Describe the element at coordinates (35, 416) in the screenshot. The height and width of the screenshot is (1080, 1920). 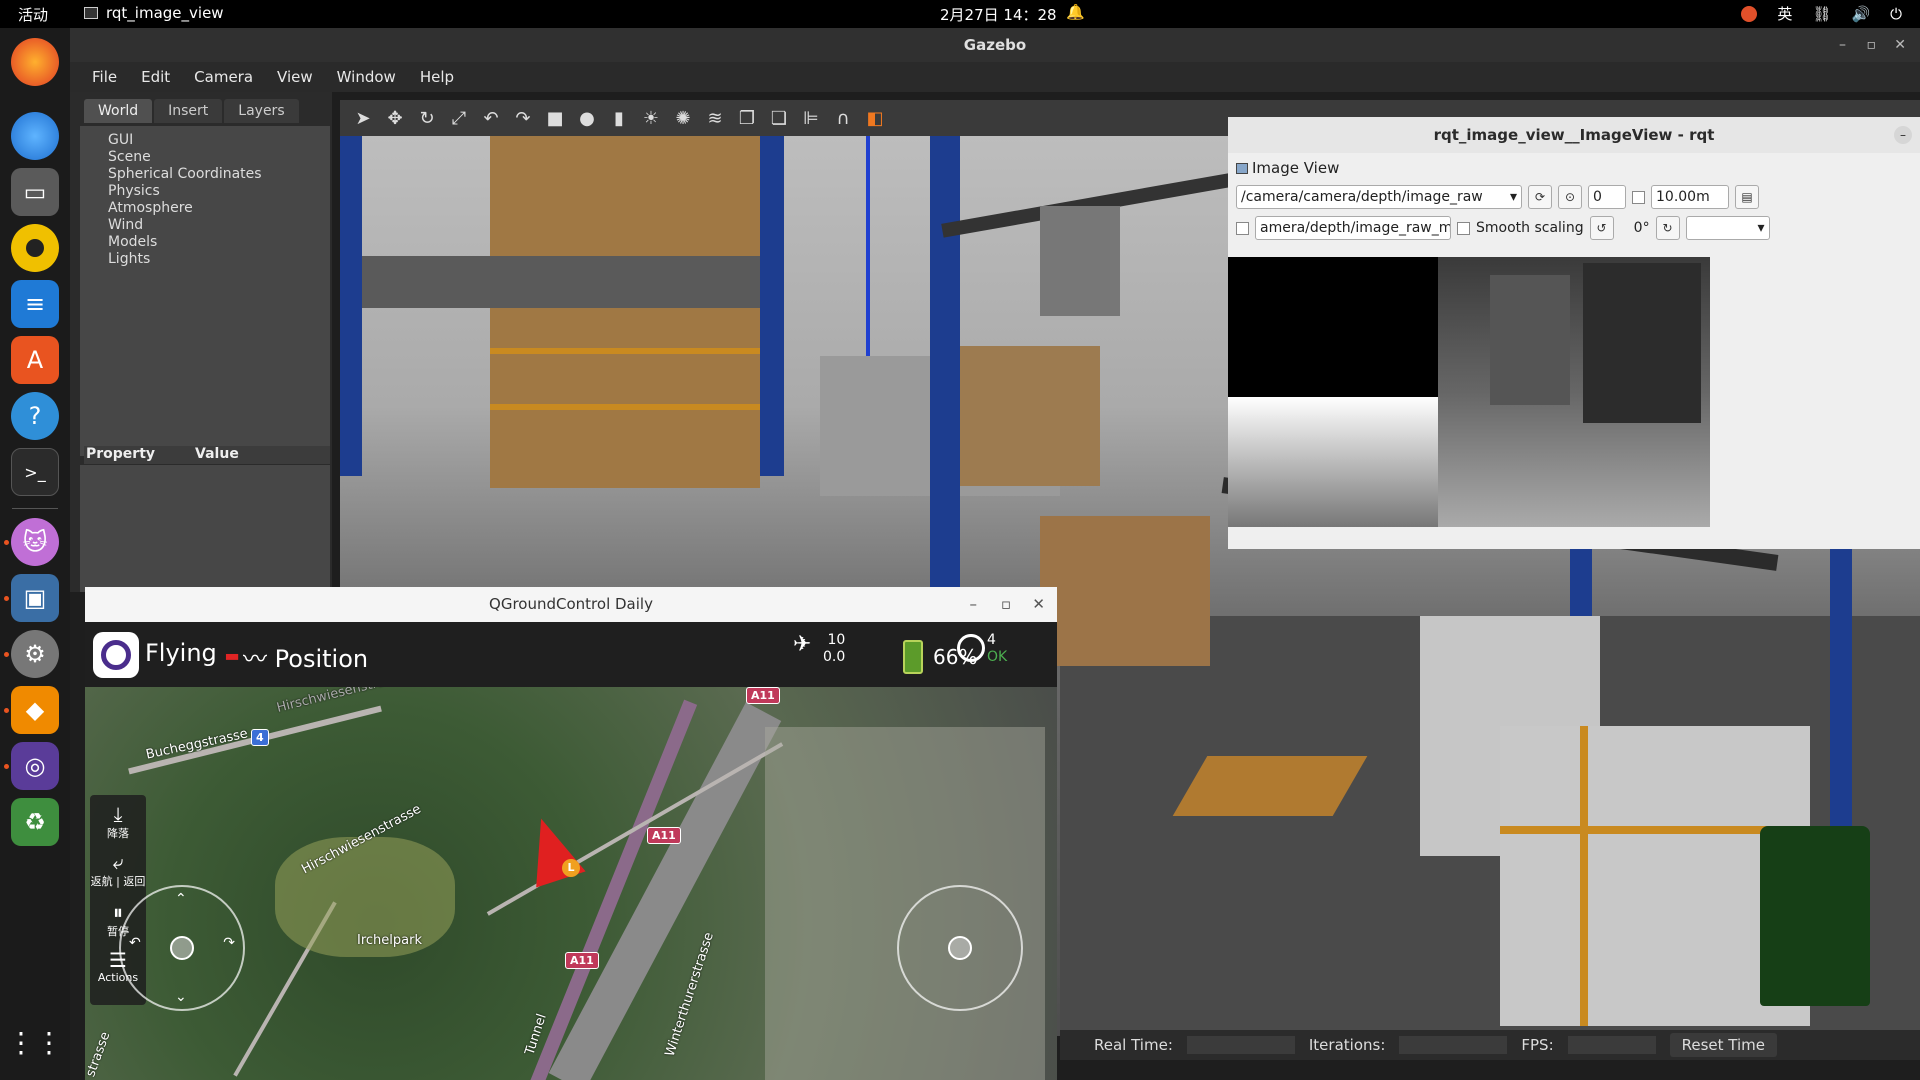
I see `help-icon: ?` at that location.